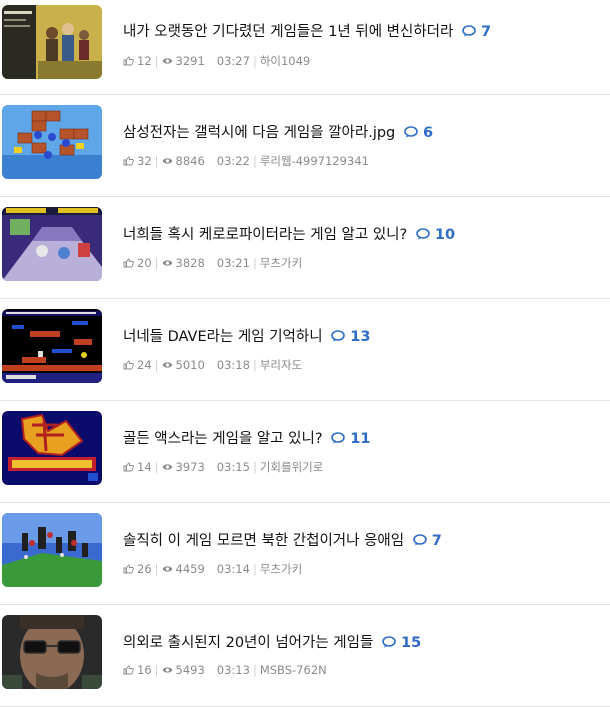  What do you see at coordinates (212, 569) in the screenshot?
I see `post-meta: 26 | 4459 03:14 | 무츠가키` at bounding box center [212, 569].